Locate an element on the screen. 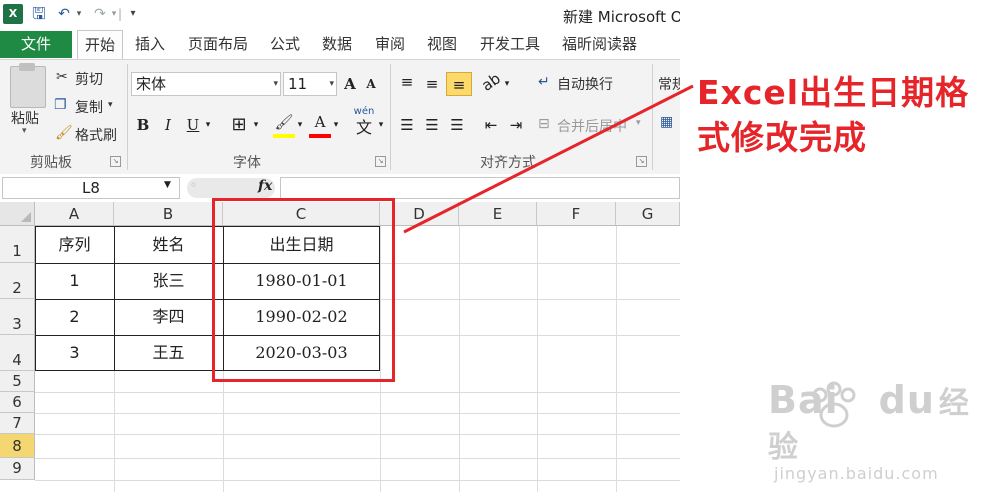 The height and width of the screenshot is (492, 1000). italic-button: I is located at coordinates (168, 125).